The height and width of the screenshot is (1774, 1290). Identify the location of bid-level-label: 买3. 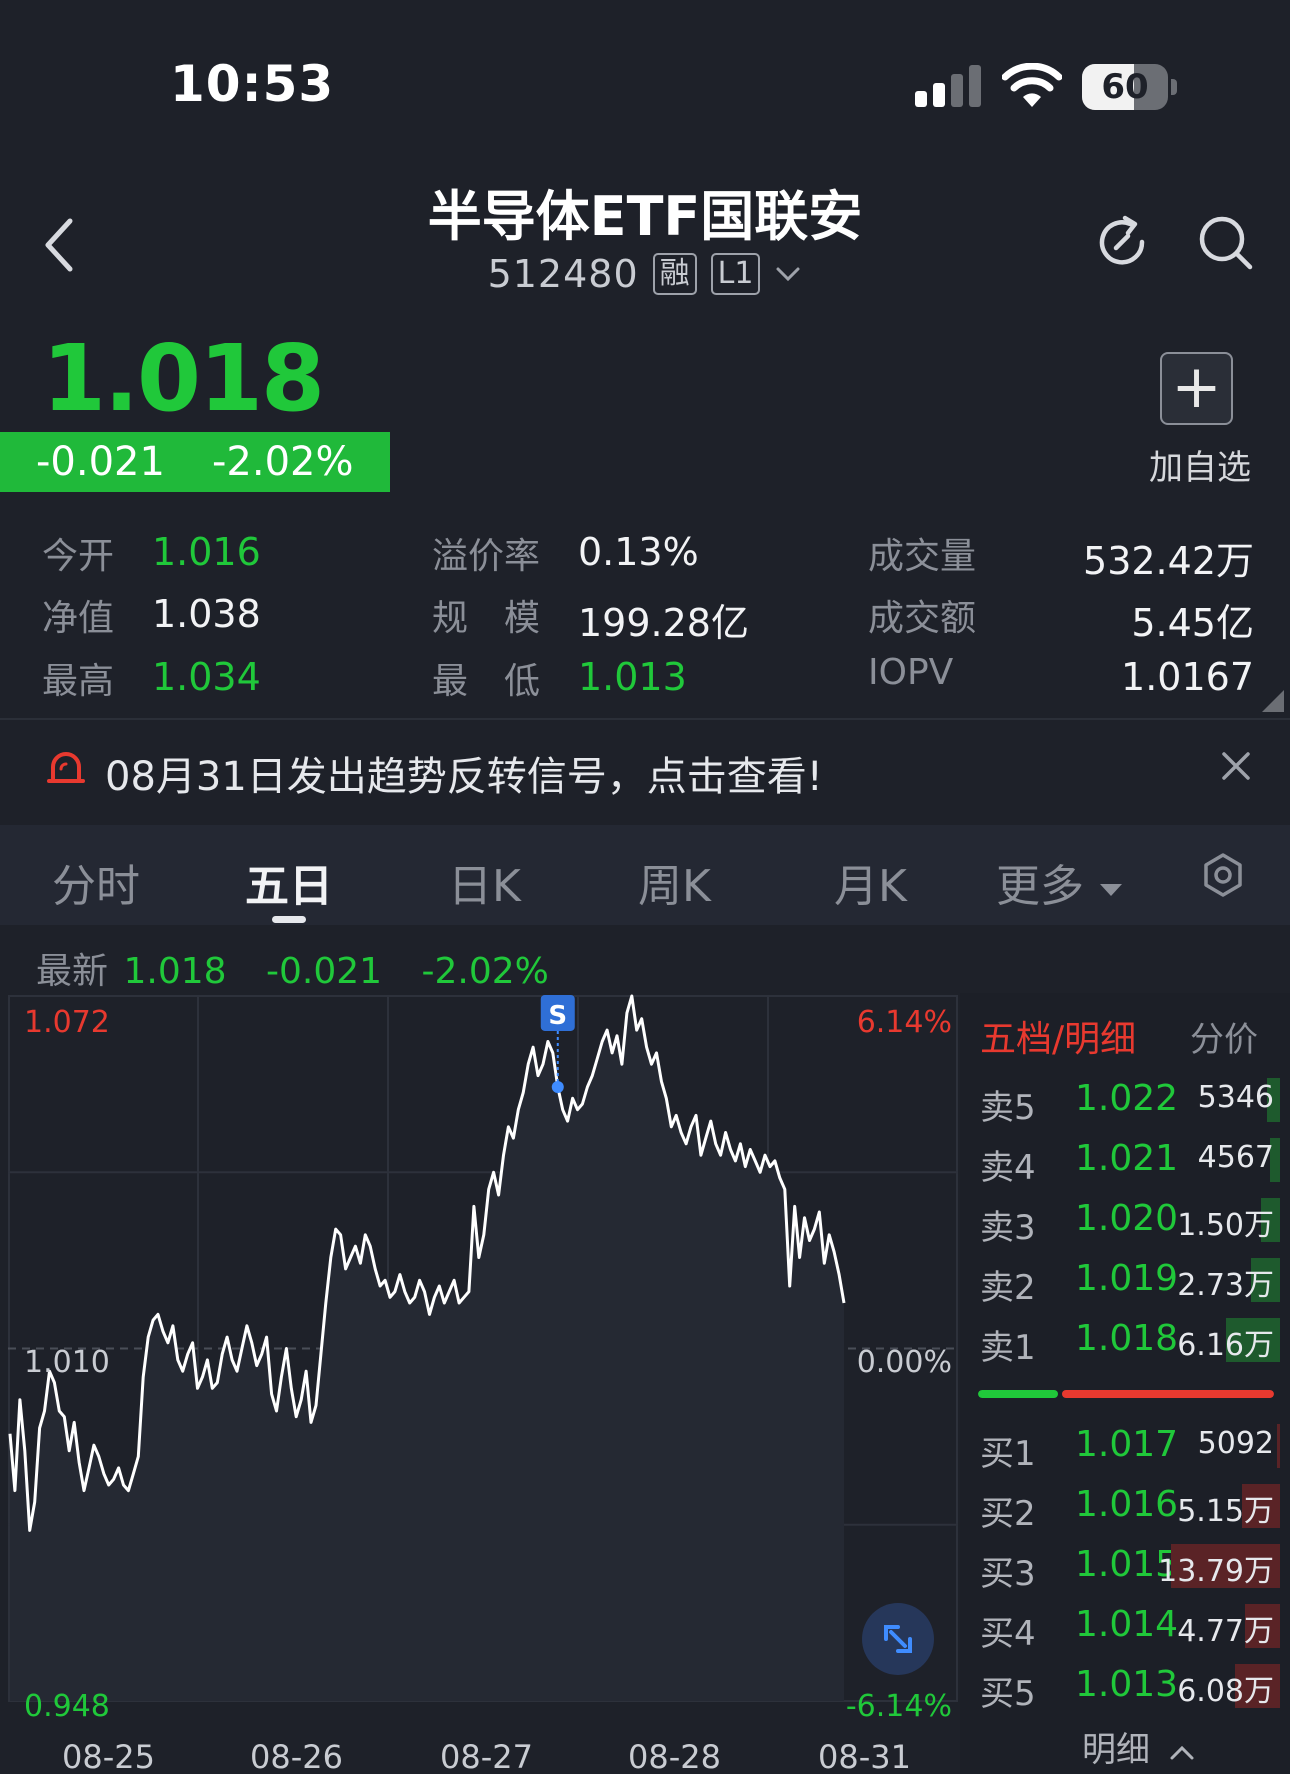
(1008, 1574).